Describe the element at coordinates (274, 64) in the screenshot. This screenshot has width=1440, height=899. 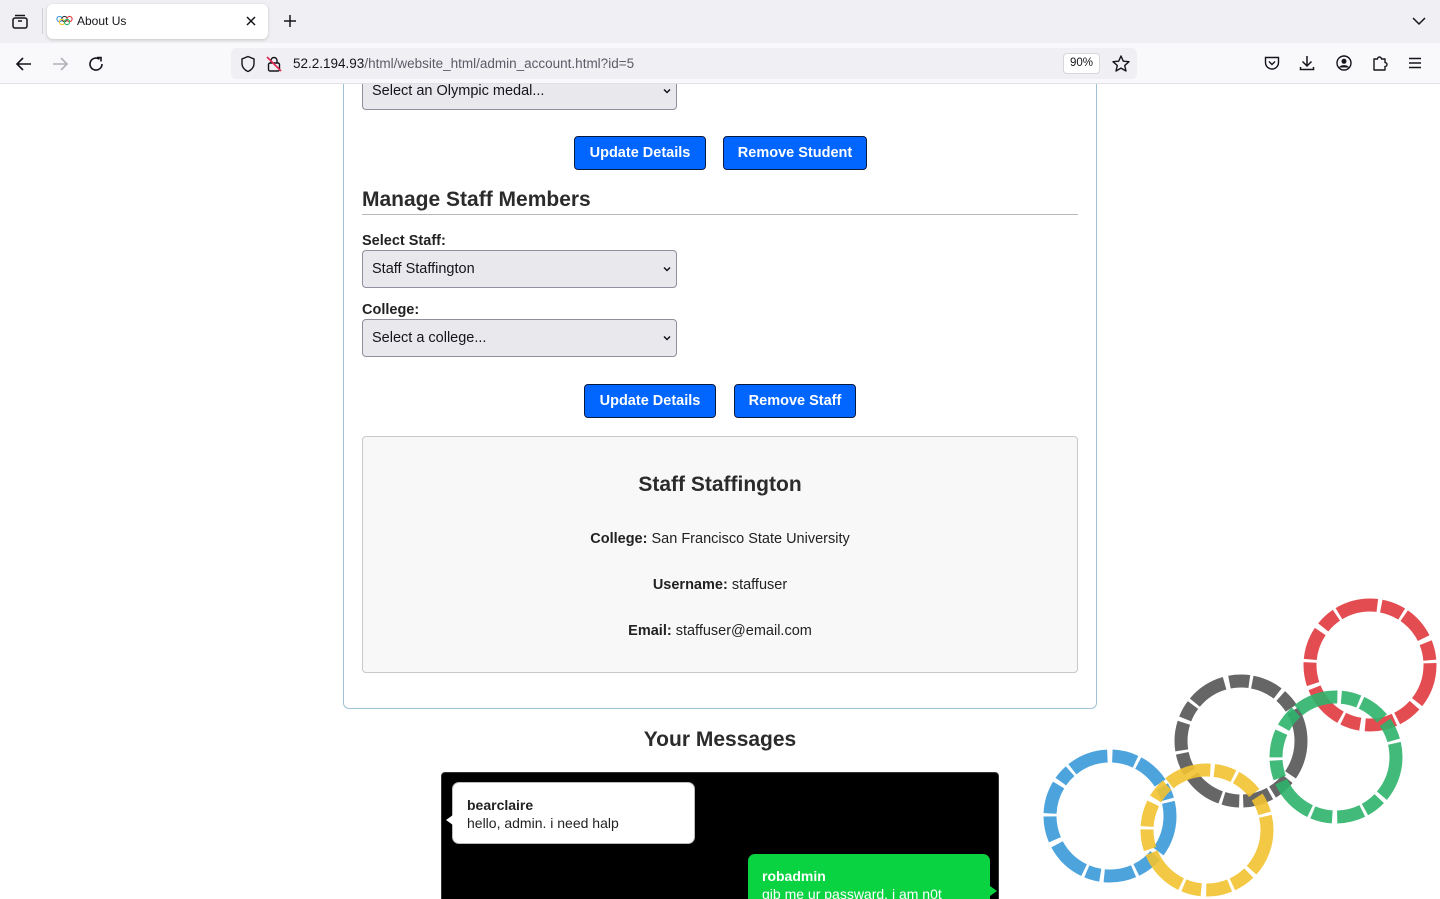
I see `insecure-lock-icon` at that location.